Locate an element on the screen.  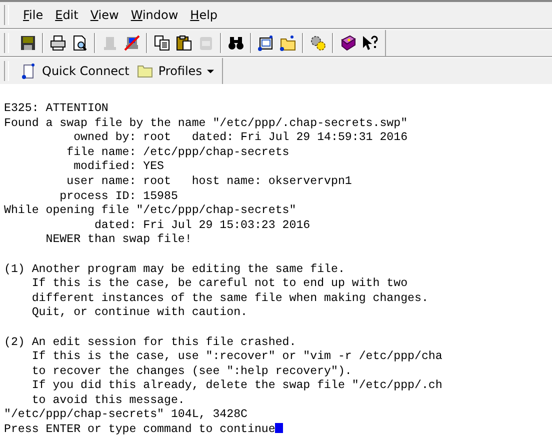
terminal-line: dated: Fri Jul 29 15:03:23 2016 is located at coordinates (201, 226).